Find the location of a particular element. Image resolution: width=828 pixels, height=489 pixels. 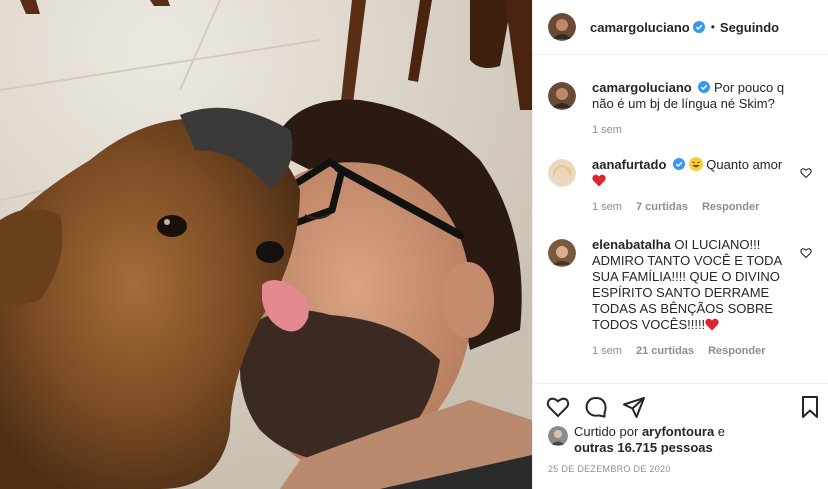

caption-avatar is located at coordinates (562, 96).